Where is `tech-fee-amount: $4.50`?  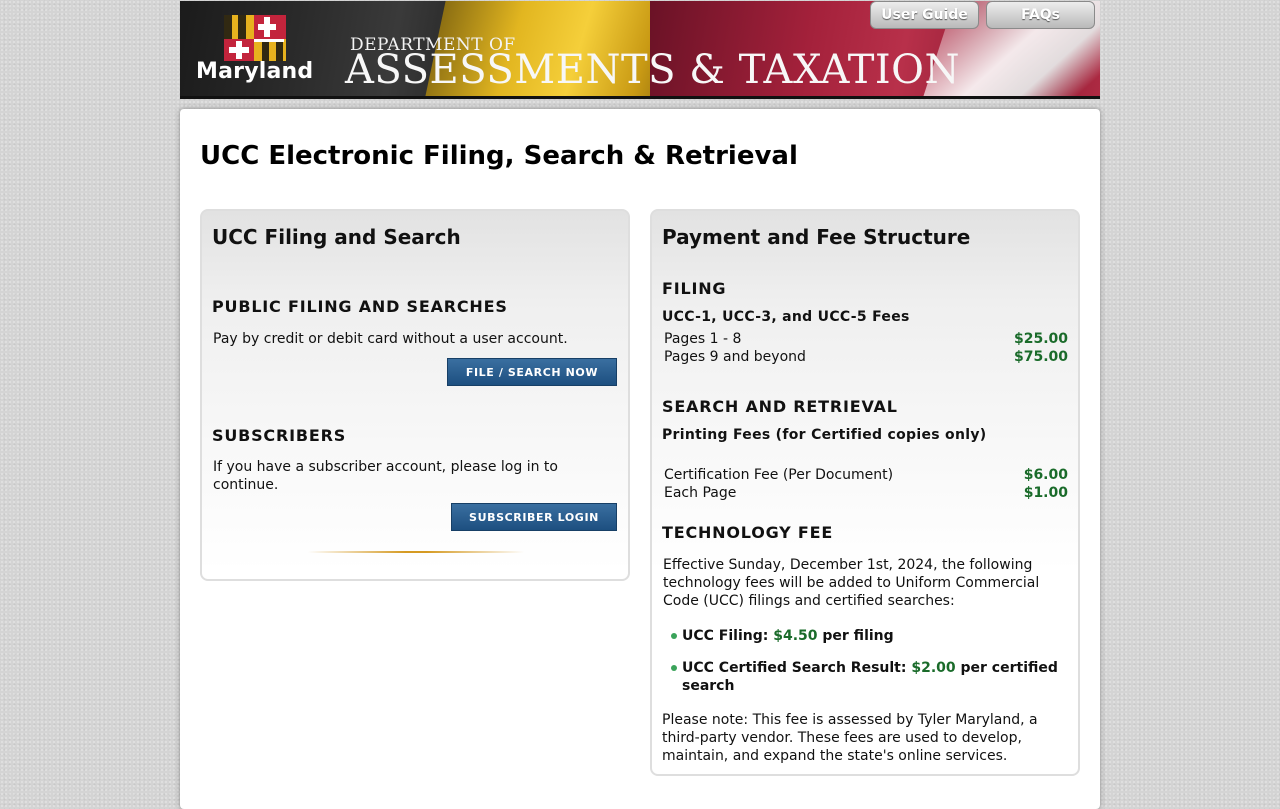
tech-fee-amount: $4.50 is located at coordinates (795, 636).